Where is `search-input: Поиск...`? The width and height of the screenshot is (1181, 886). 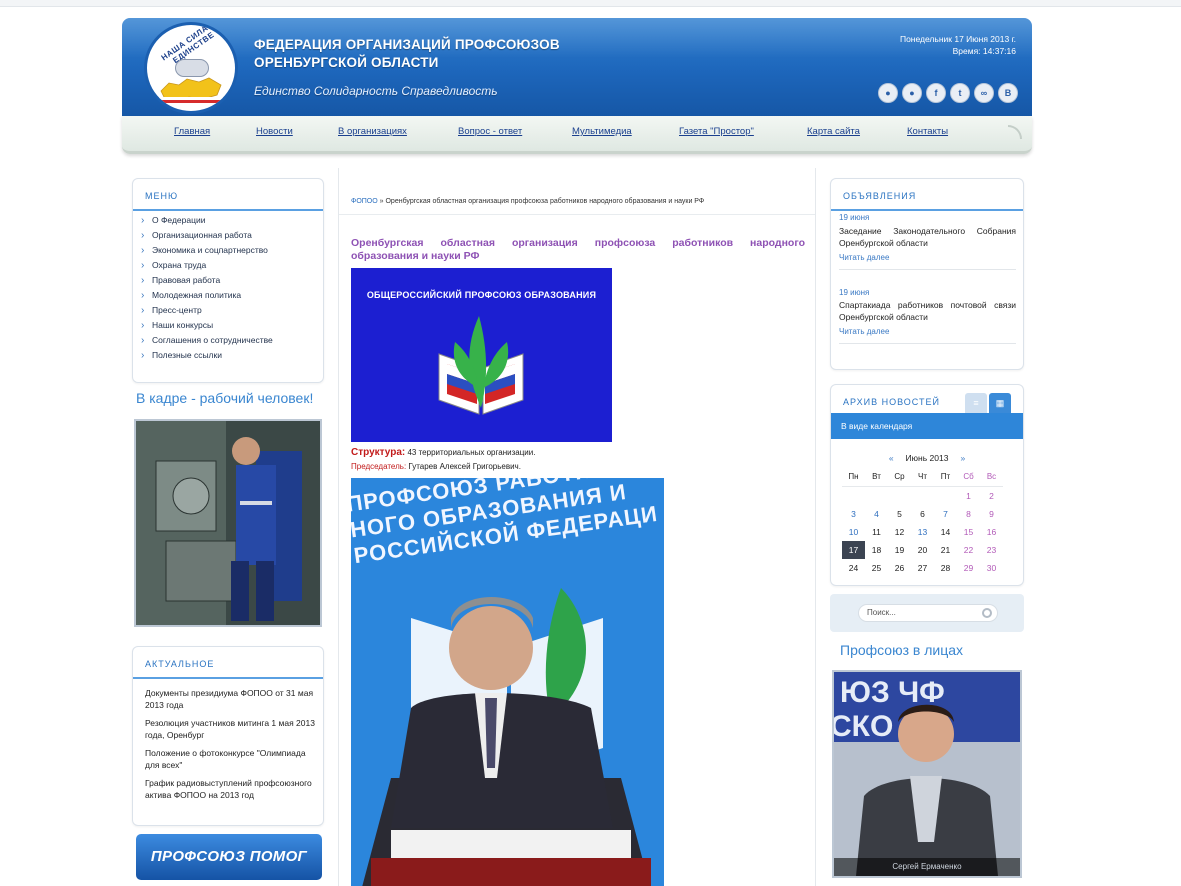
search-input: Поиск... is located at coordinates (928, 613).